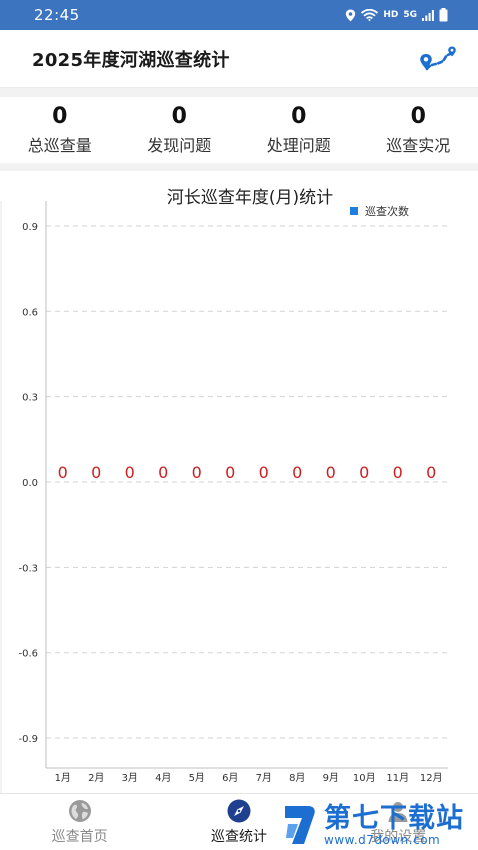  What do you see at coordinates (418, 145) in the screenshot?
I see `stat-label: 巡查实况` at bounding box center [418, 145].